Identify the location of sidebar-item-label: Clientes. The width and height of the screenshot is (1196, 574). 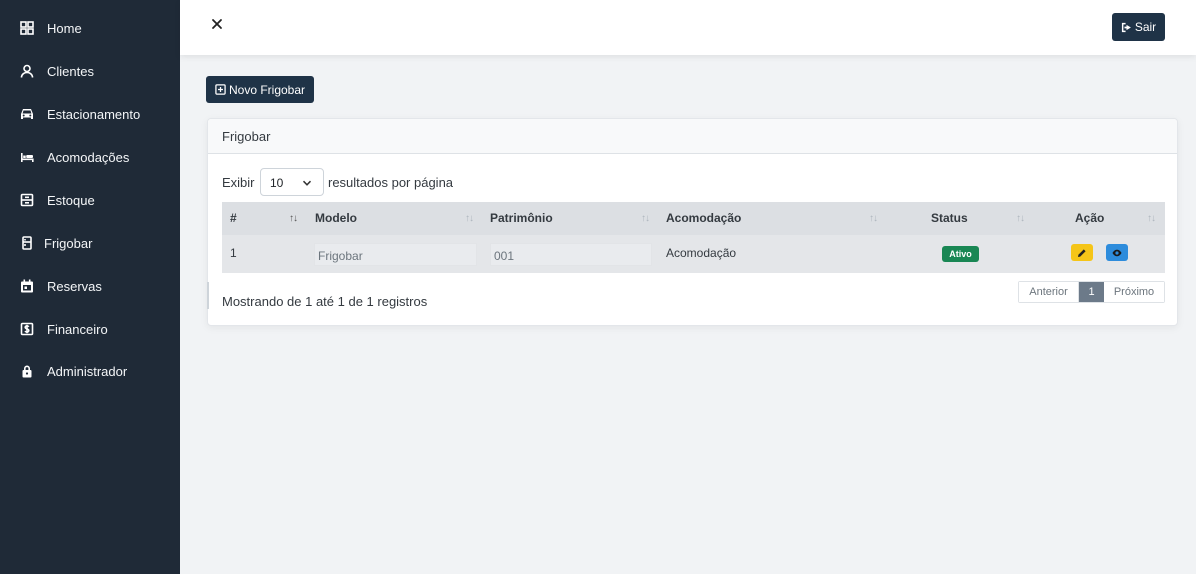
(70, 71).